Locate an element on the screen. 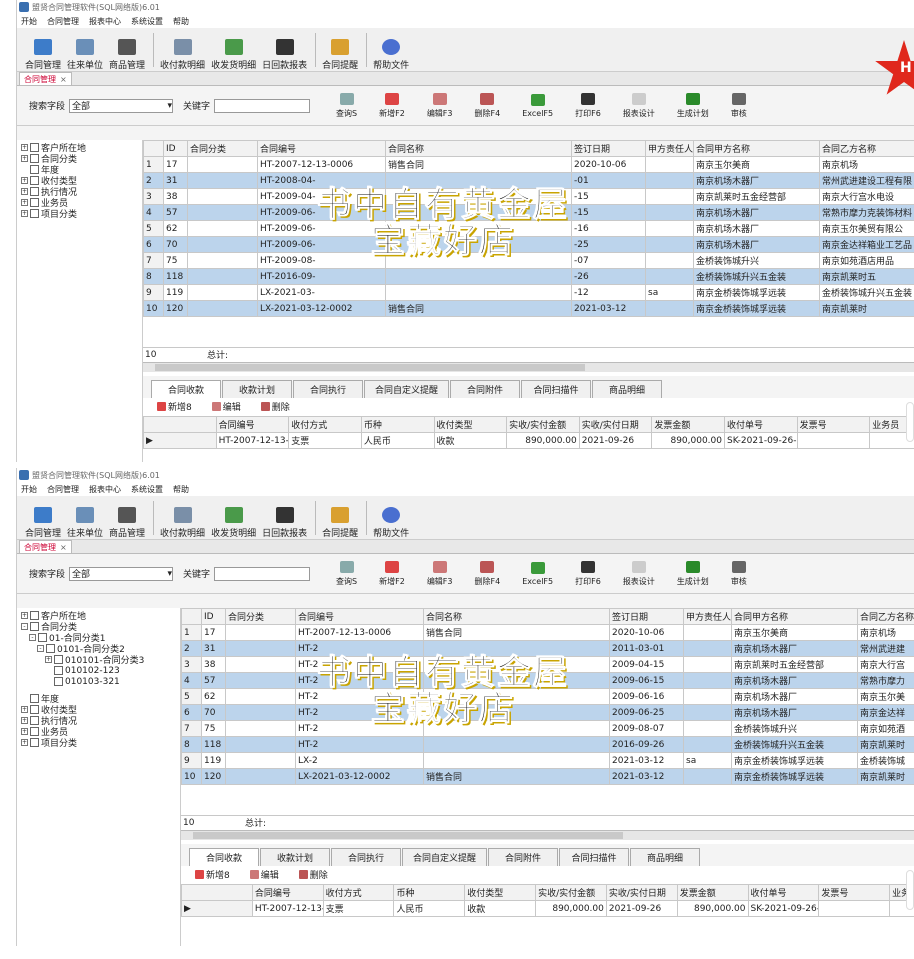  table-cell: 销售合同 is located at coordinates (516, 776).